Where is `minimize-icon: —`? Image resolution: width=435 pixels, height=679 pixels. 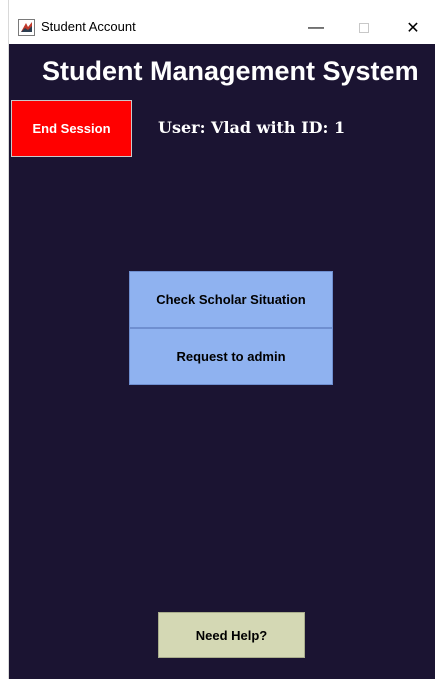
minimize-icon: — is located at coordinates (316, 27).